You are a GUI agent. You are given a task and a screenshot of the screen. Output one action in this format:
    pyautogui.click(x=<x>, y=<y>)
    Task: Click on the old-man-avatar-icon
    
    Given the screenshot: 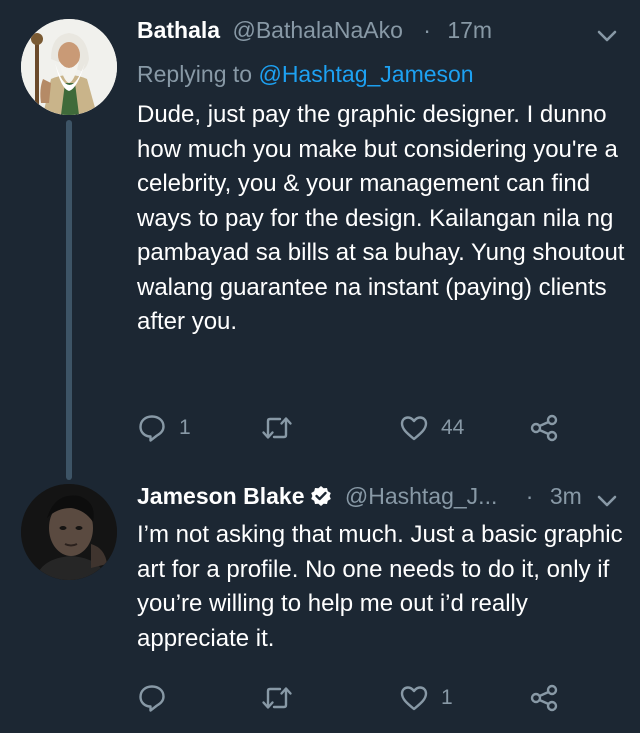 What is the action you would take?
    pyautogui.click(x=69, y=67)
    